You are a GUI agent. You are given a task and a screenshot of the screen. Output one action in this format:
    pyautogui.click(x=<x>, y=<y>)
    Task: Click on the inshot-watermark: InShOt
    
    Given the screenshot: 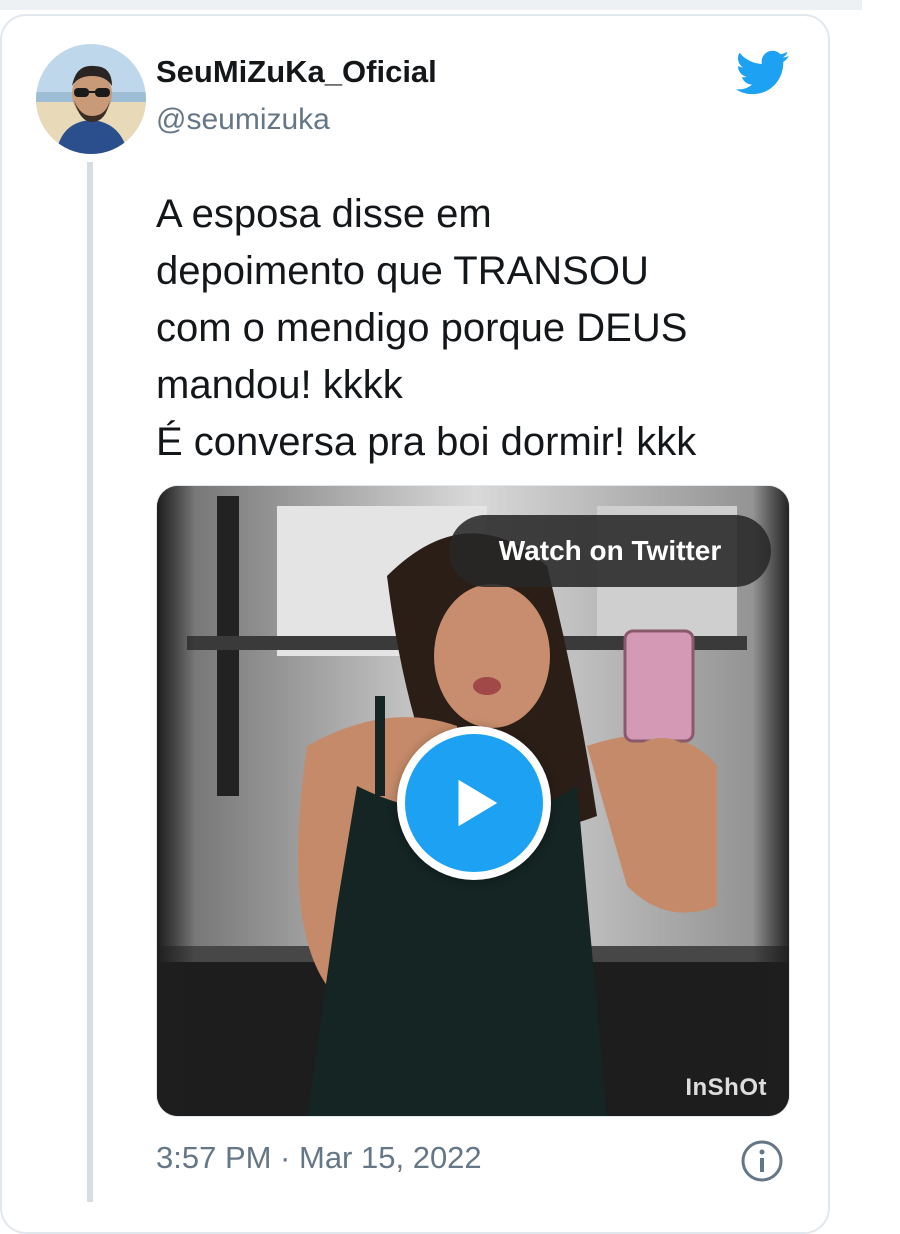 What is the action you would take?
    pyautogui.click(x=726, y=1087)
    